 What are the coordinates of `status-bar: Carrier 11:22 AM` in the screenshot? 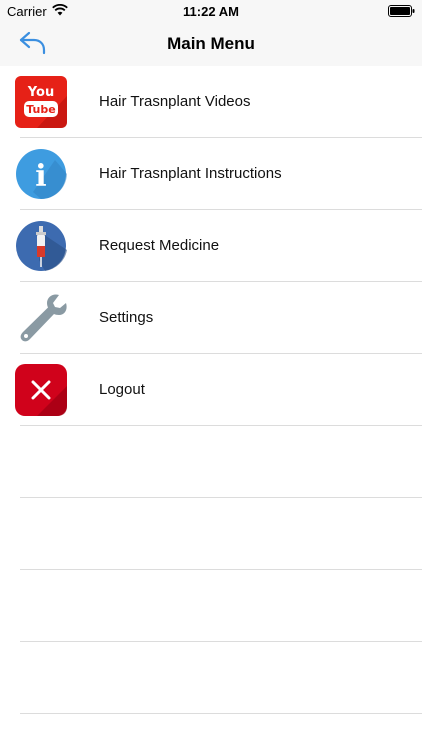 It's located at (211, 11).